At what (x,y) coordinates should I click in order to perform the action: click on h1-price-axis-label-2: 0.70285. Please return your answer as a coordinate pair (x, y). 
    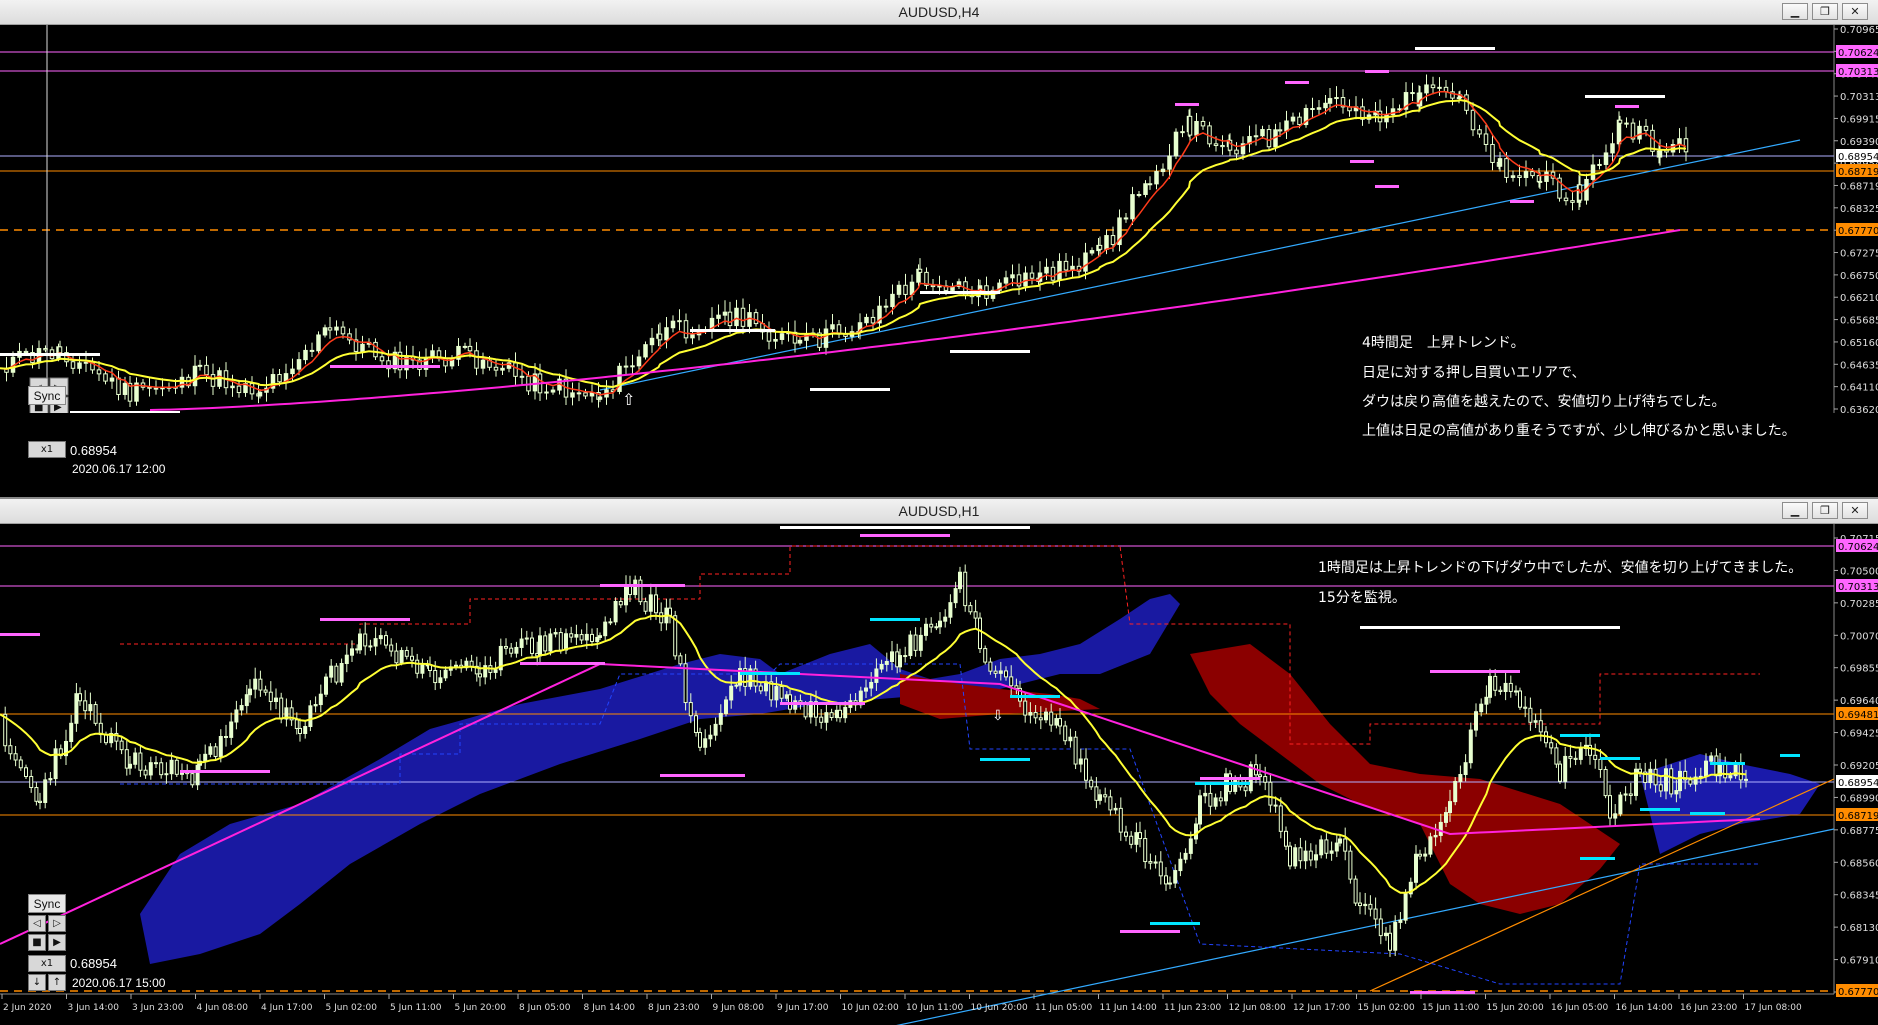
    Looking at the image, I should click on (1859, 604).